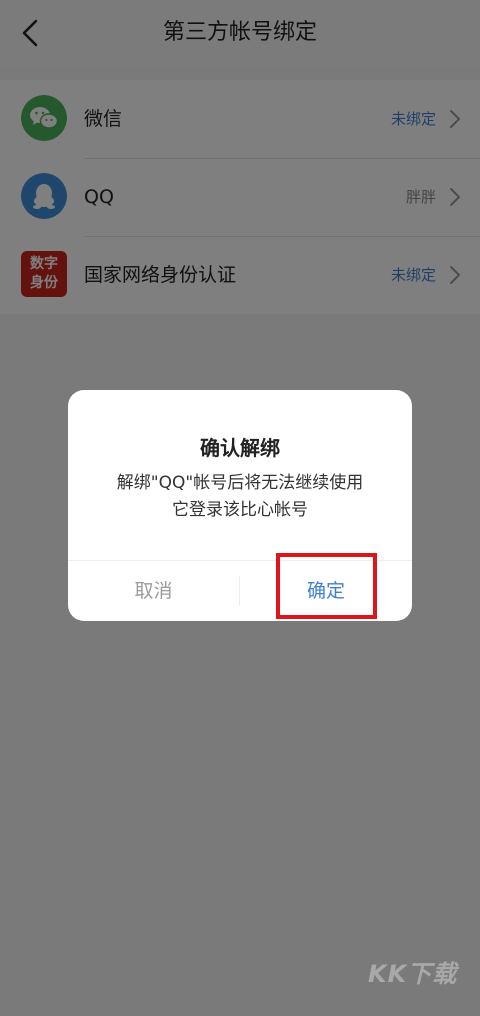 Image resolution: width=480 pixels, height=1016 pixels. I want to click on dialog-title: 确认解绑, so click(240, 448).